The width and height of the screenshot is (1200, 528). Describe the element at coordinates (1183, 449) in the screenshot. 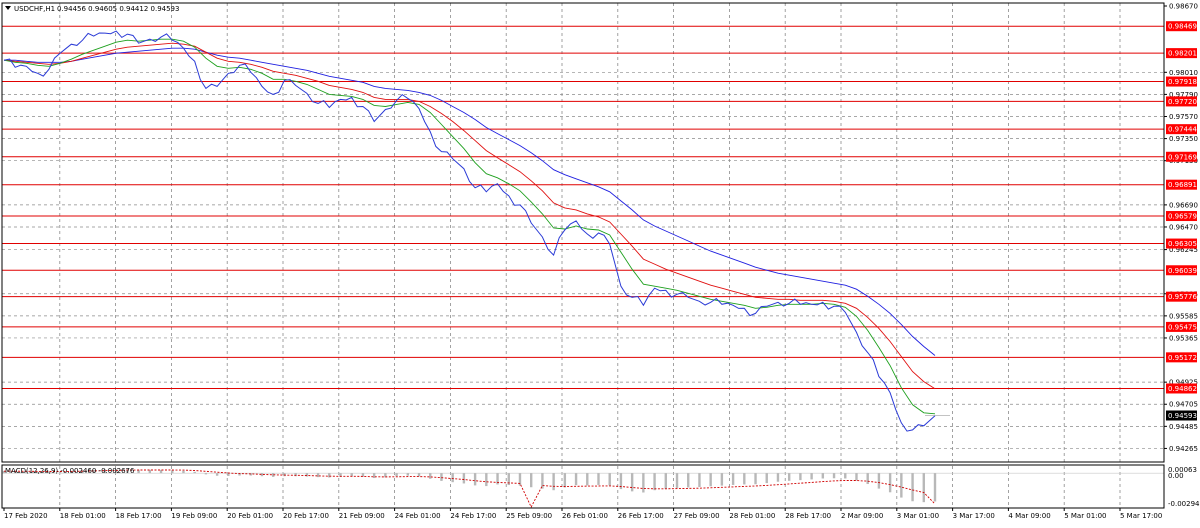

I see `y-tick-label: 0.94265` at that location.